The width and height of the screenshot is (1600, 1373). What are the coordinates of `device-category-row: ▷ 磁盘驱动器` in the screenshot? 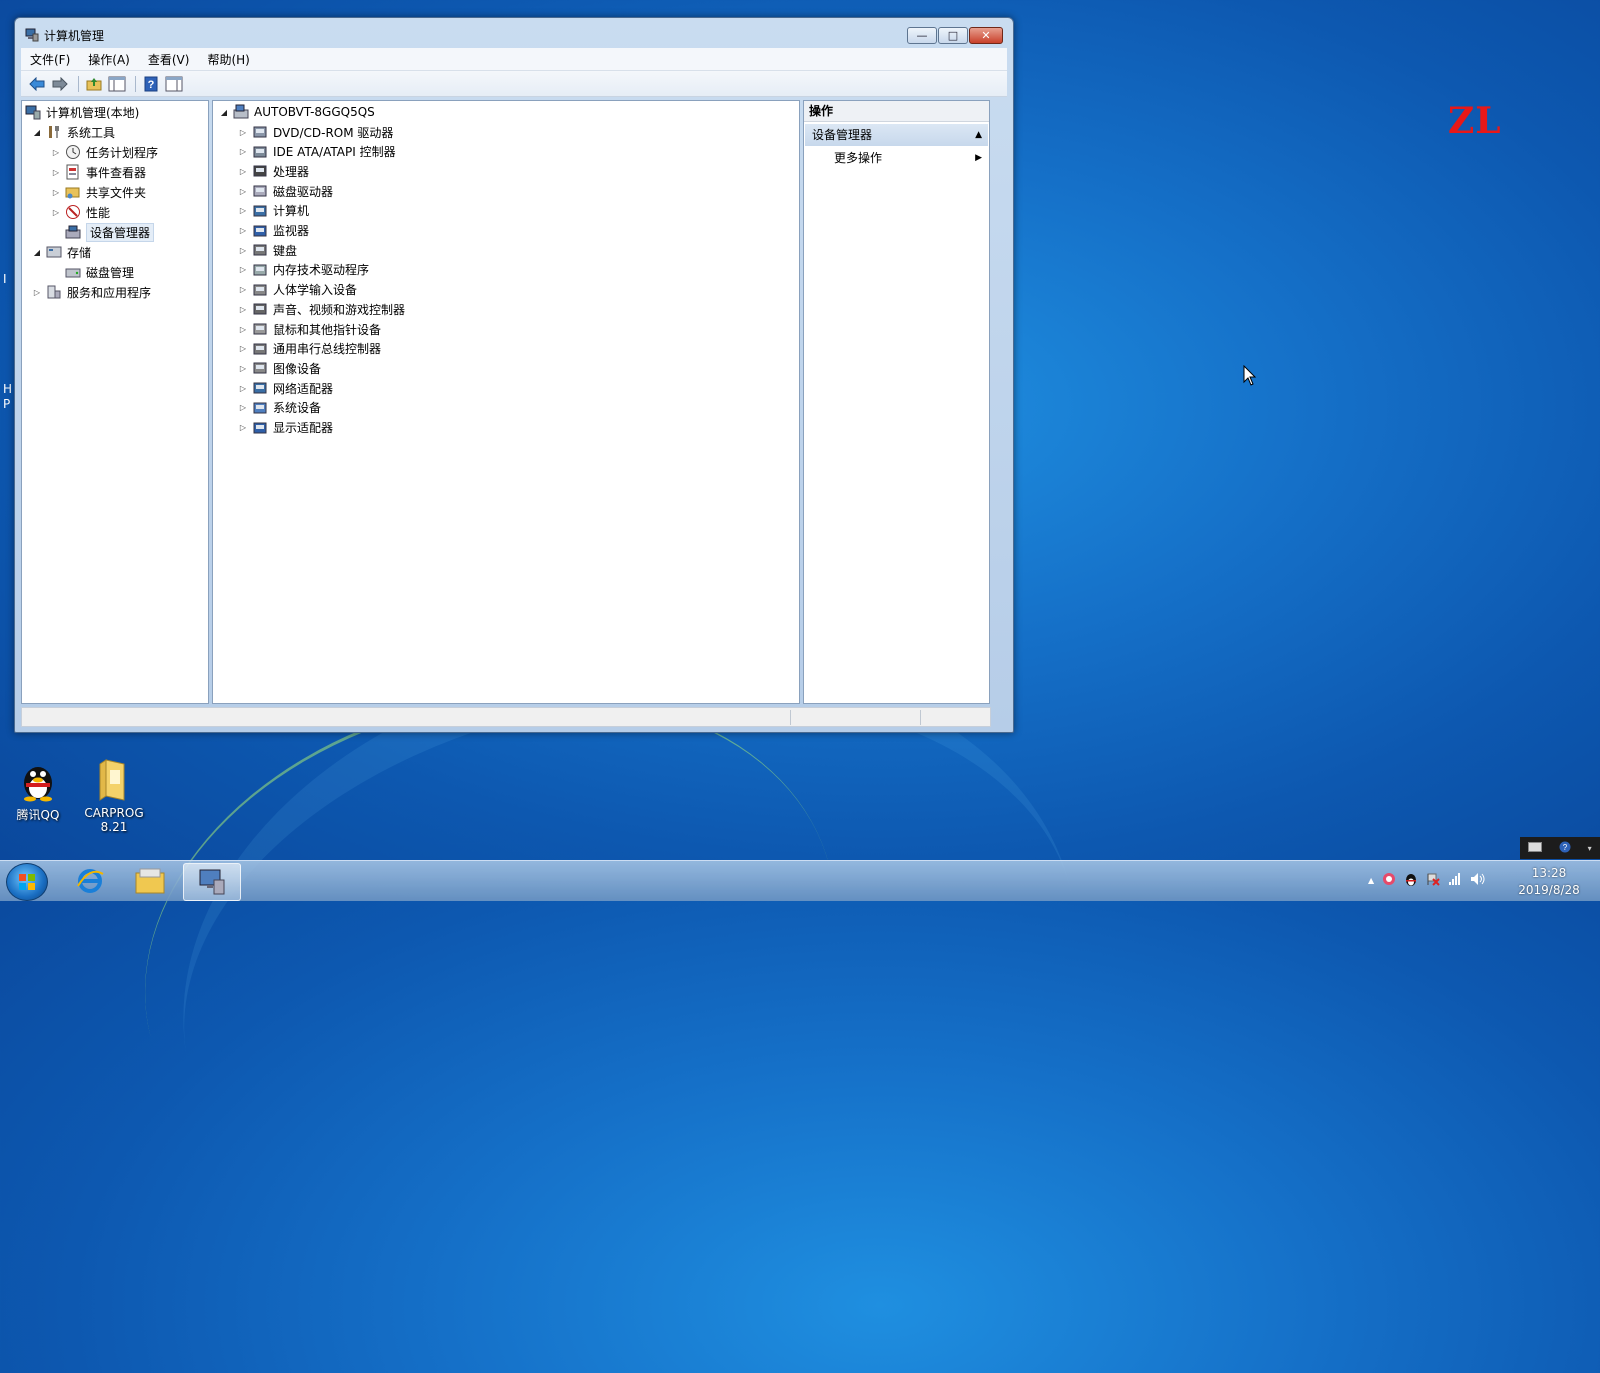 It's located at (285, 191).